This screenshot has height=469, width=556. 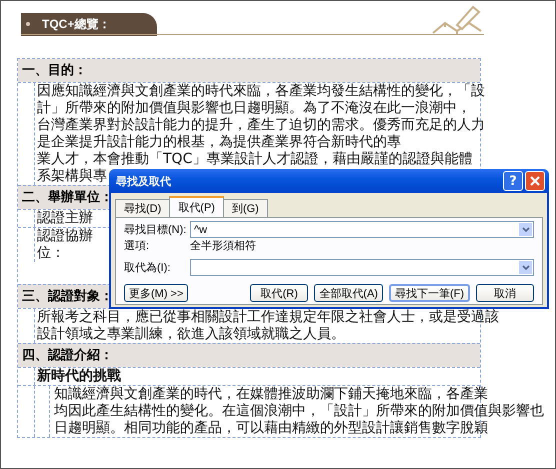 I want to click on dialog-button: 尋找下一筆(F), so click(x=429, y=293).